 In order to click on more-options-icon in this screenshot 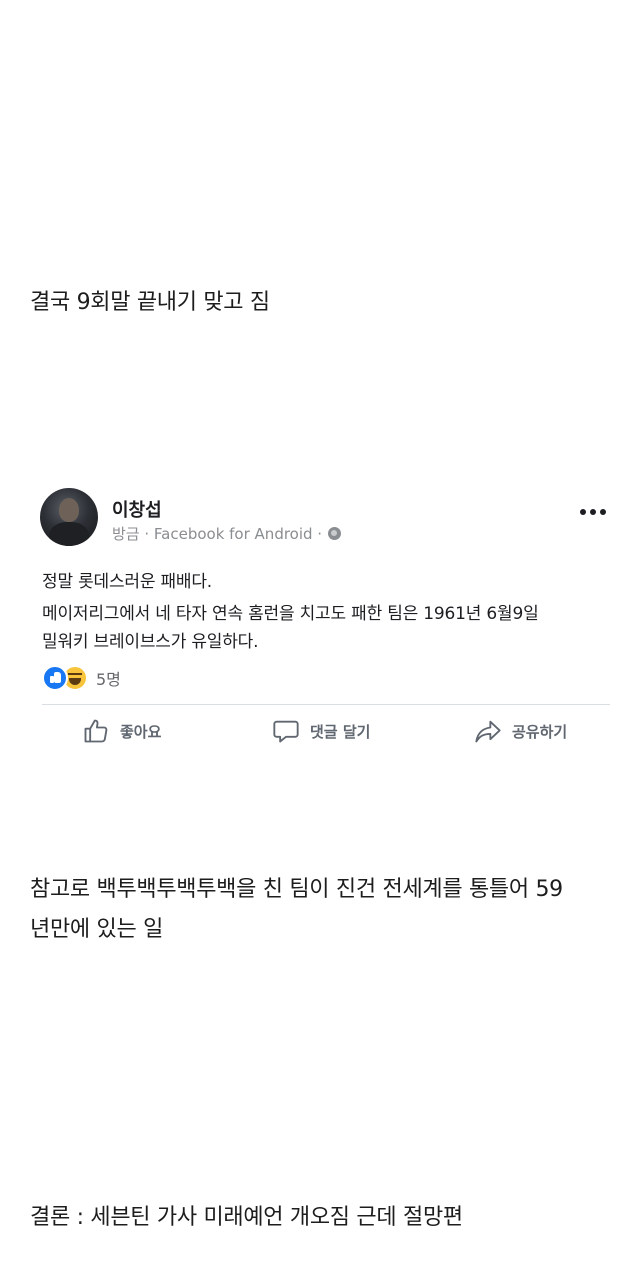, I will do `click(593, 512)`.